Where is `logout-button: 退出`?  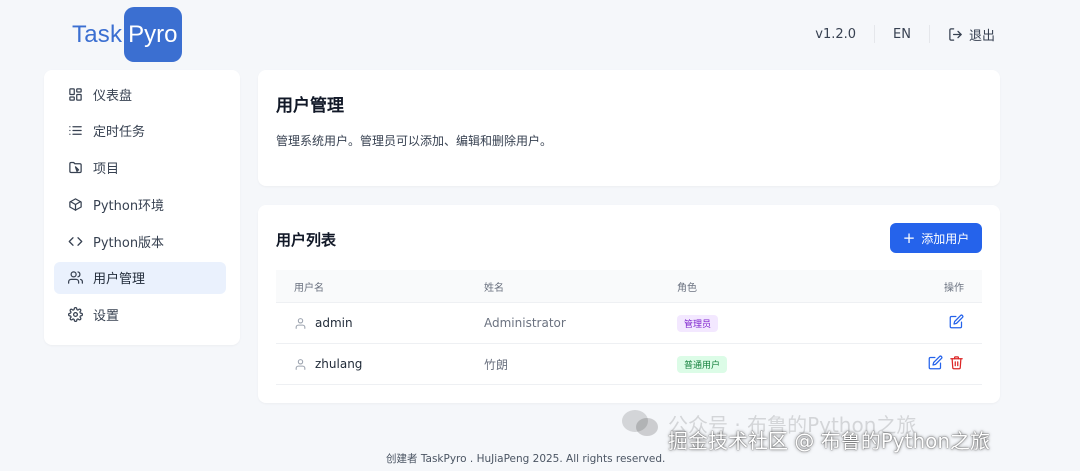 logout-button: 退出 is located at coordinates (971, 34).